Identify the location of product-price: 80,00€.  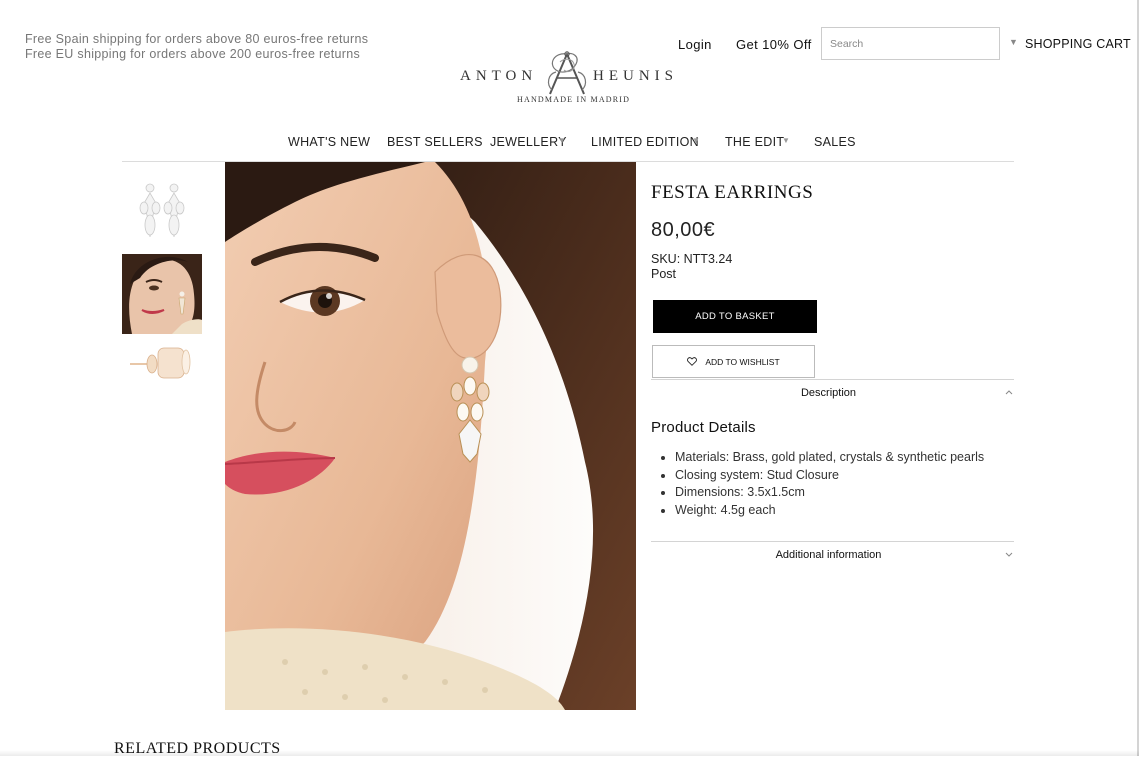
(683, 230).